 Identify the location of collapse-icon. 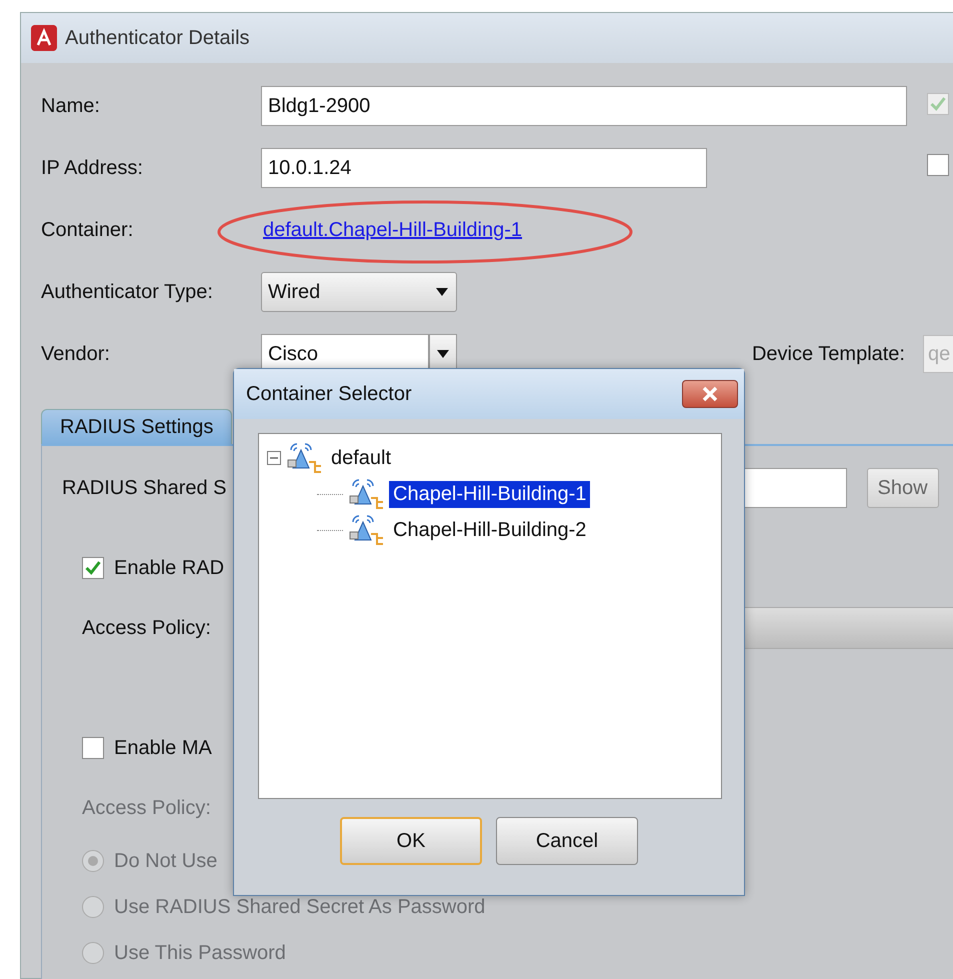
(274, 458).